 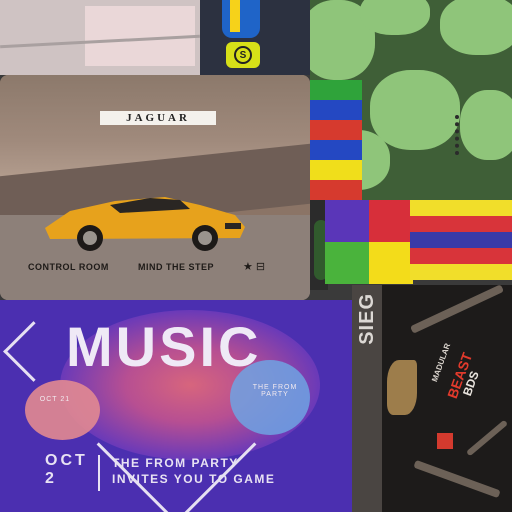 I want to click on date-day: 2, so click(x=49, y=478).